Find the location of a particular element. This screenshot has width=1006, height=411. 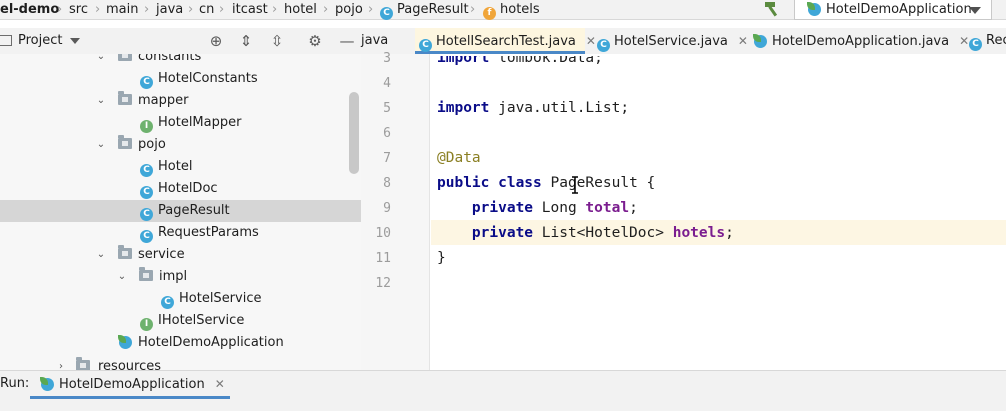

run-tool-window-bar: Run: HotelDemoApplication ✕ is located at coordinates (503, 390).